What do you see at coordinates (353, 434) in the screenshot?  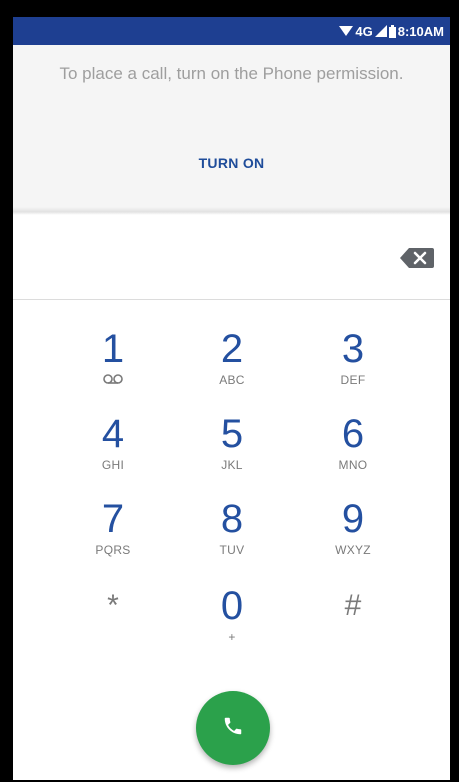 I see `key-6-digit: 6` at bounding box center [353, 434].